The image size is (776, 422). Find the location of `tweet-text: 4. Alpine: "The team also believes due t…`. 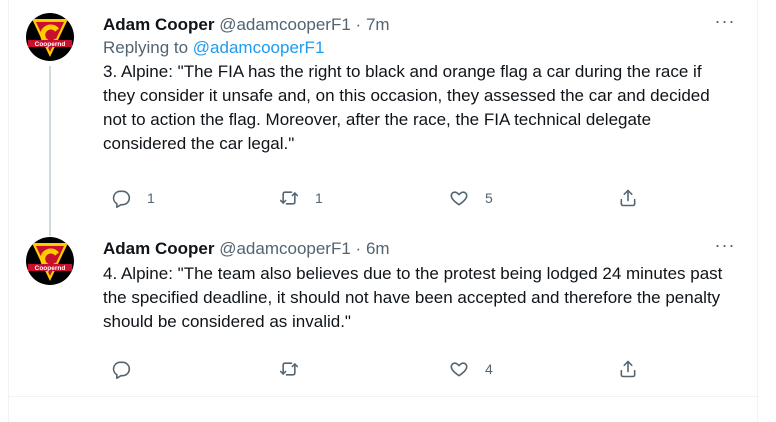

tweet-text: 4. Alpine: "The team also believes due t… is located at coordinates (413, 297).